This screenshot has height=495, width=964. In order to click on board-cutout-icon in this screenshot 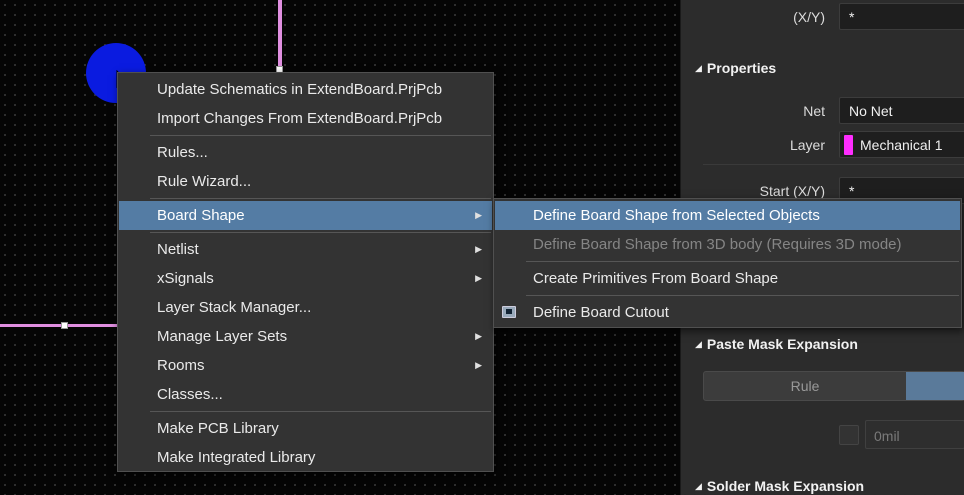, I will do `click(509, 312)`.